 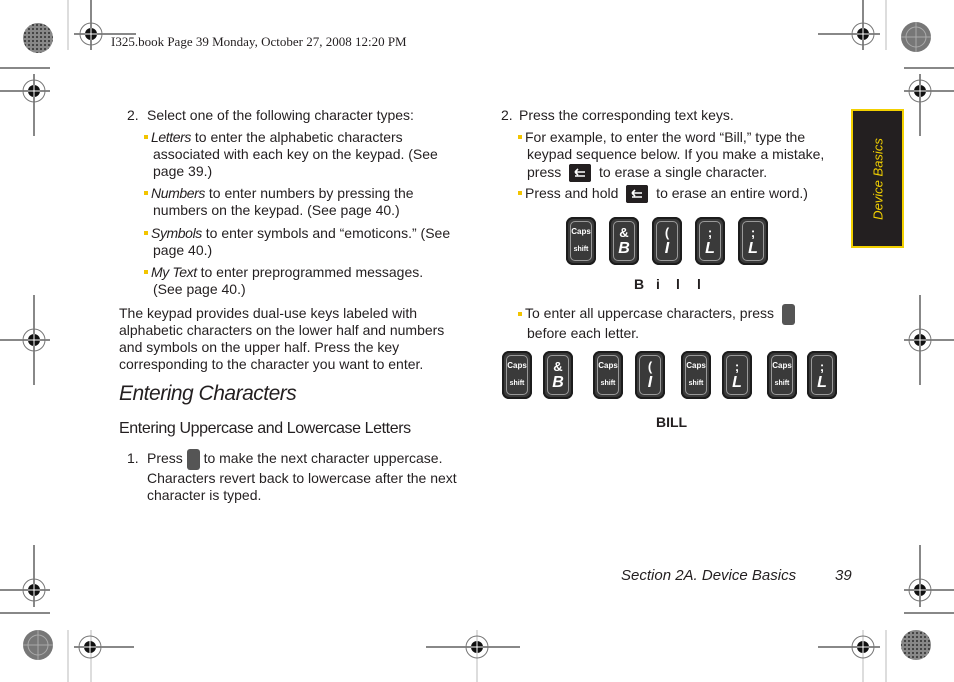 I want to click on caption-letter: i, so click(x=658, y=284).